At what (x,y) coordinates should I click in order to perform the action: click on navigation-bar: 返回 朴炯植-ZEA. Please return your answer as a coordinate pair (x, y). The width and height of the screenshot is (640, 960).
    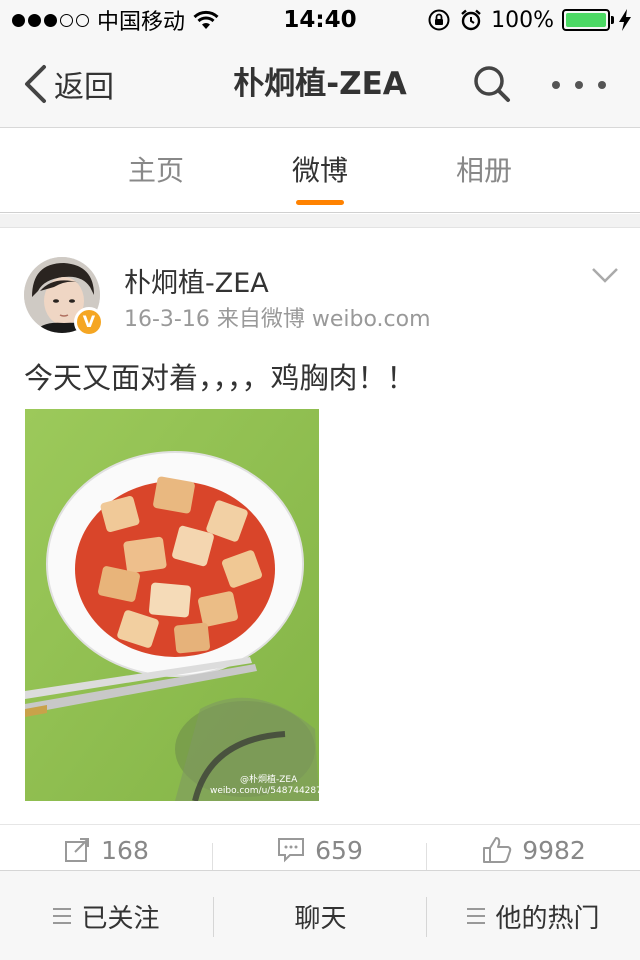
    Looking at the image, I should click on (320, 84).